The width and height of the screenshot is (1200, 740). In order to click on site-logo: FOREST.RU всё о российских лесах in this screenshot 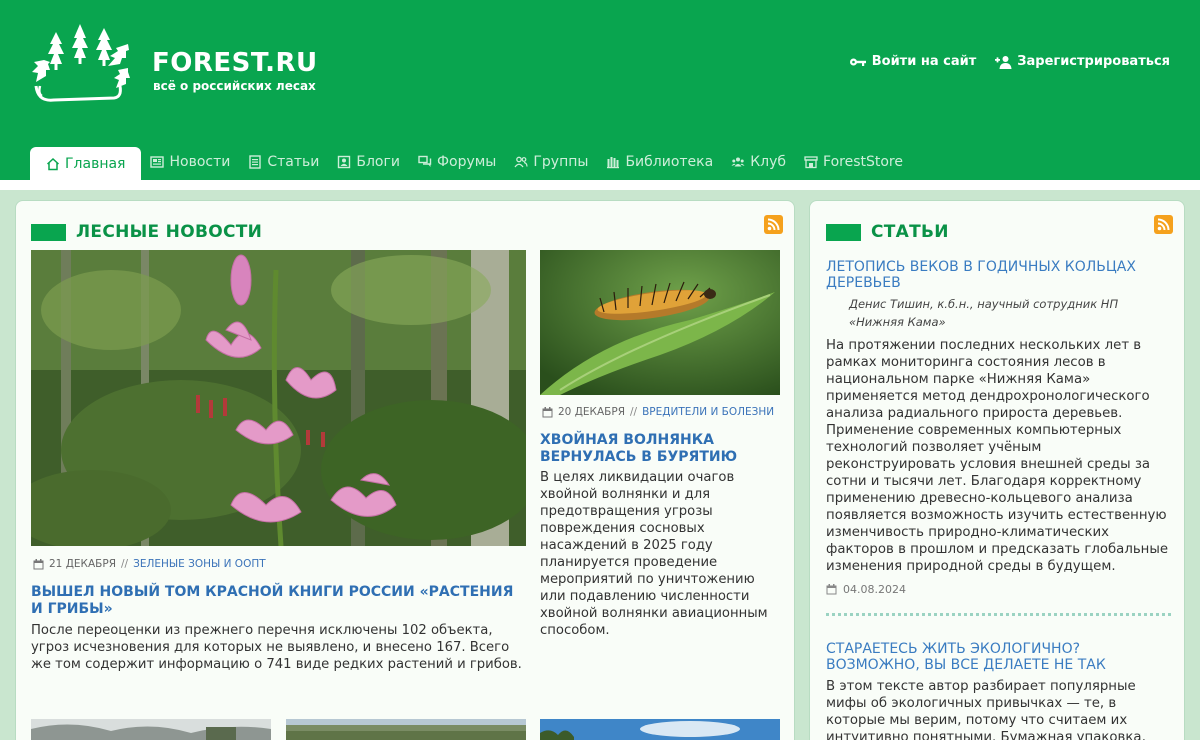, I will do `click(180, 69)`.